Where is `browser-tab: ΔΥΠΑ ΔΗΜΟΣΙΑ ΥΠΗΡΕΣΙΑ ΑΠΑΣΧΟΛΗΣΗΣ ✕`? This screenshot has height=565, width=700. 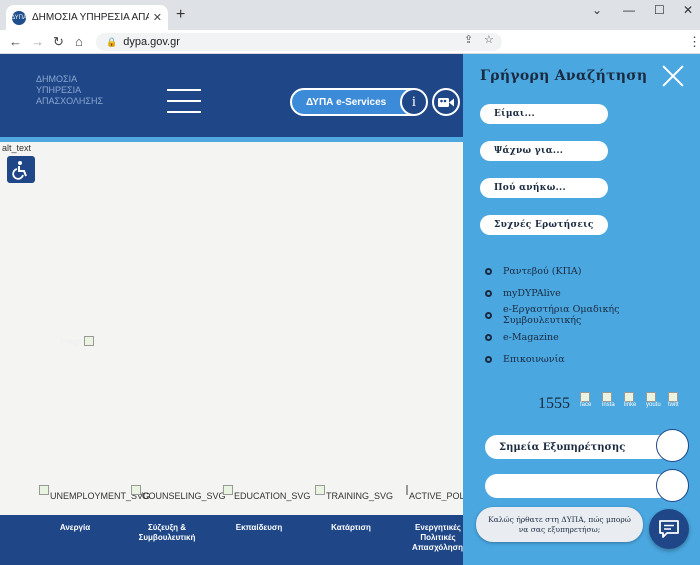
browser-tab: ΔΥΠΑ ΔΗΜΟΣΙΑ ΥΠΗΡΕΣΙΑ ΑΠΑΣΧΟΛΗΣΗΣ ✕ is located at coordinates (87, 17).